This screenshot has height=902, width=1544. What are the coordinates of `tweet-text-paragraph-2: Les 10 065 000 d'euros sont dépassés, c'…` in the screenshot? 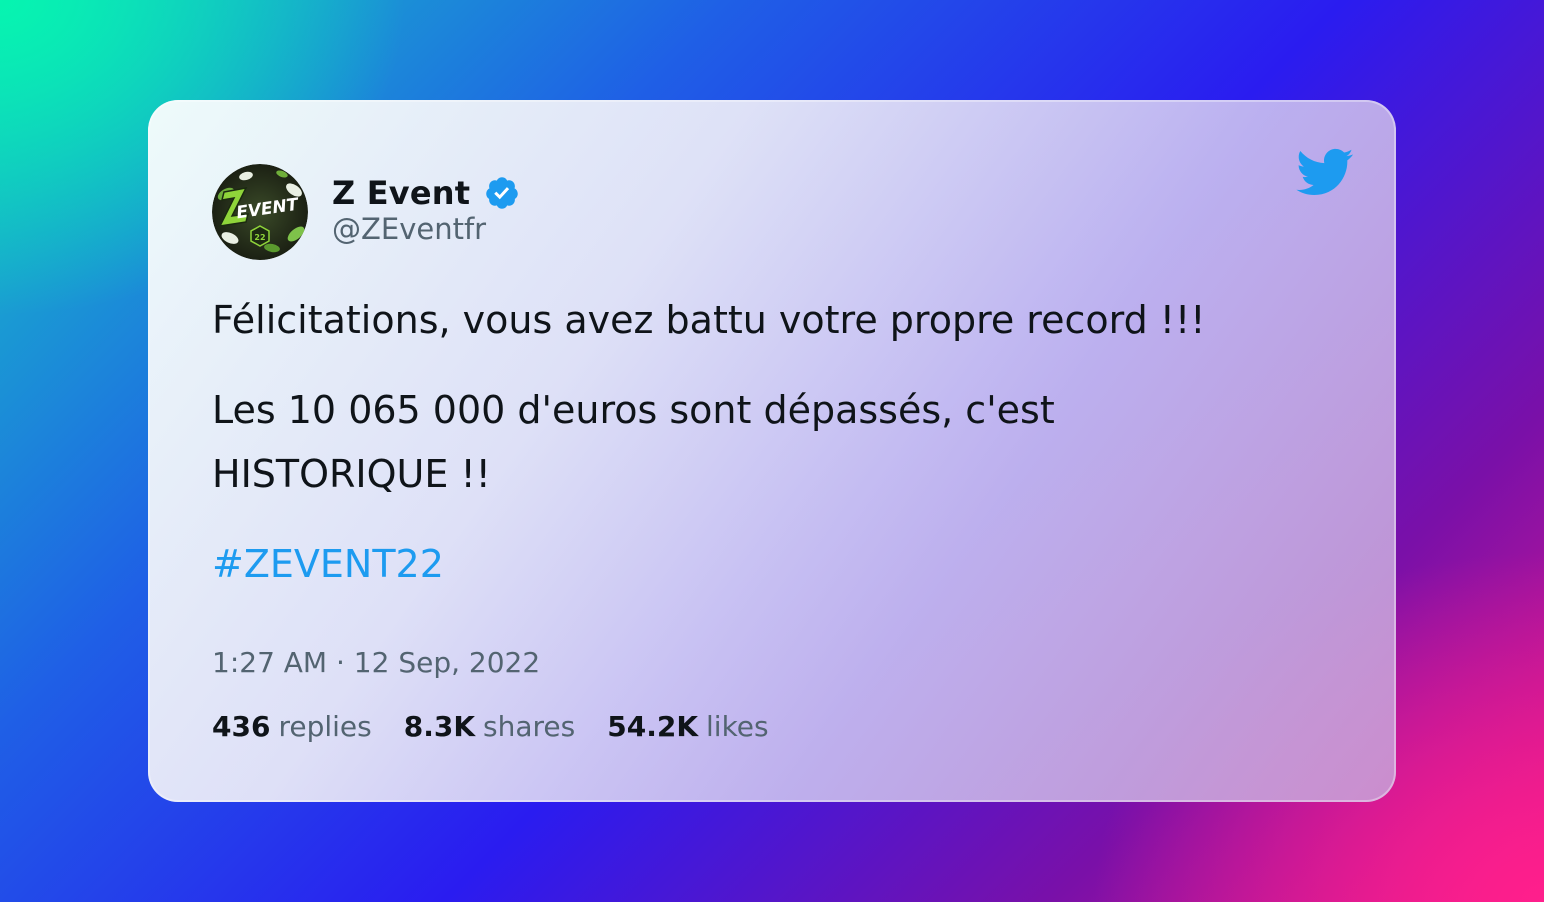 It's located at (633, 442).